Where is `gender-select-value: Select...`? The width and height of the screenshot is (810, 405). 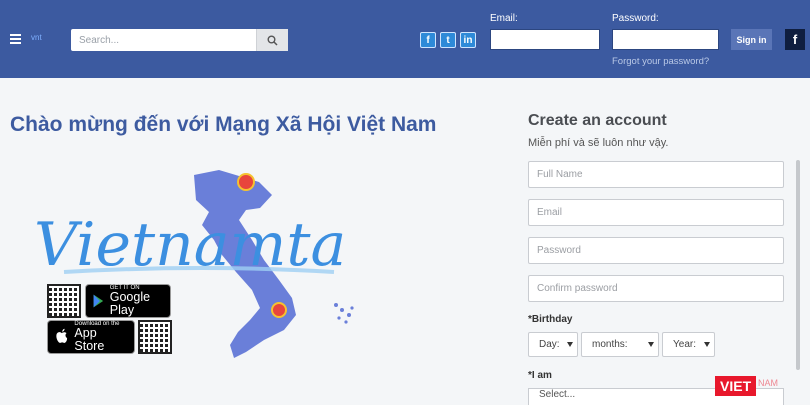 gender-select-value: Select... is located at coordinates (557, 394).